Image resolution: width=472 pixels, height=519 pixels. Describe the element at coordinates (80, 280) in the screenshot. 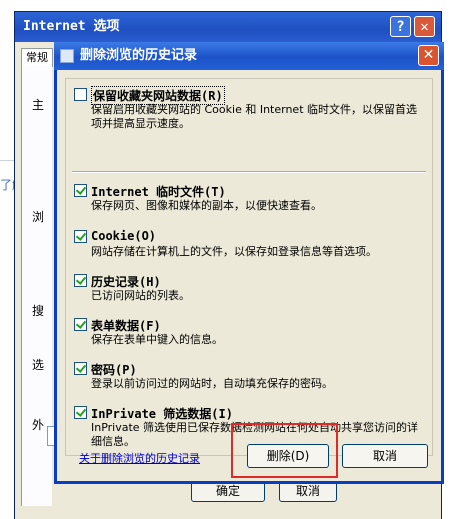

I see `checkbox-history` at that location.